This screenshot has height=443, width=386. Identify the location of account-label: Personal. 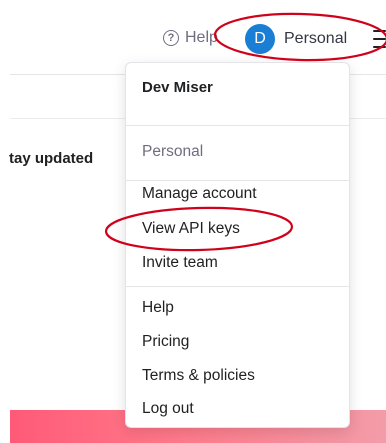
(316, 38).